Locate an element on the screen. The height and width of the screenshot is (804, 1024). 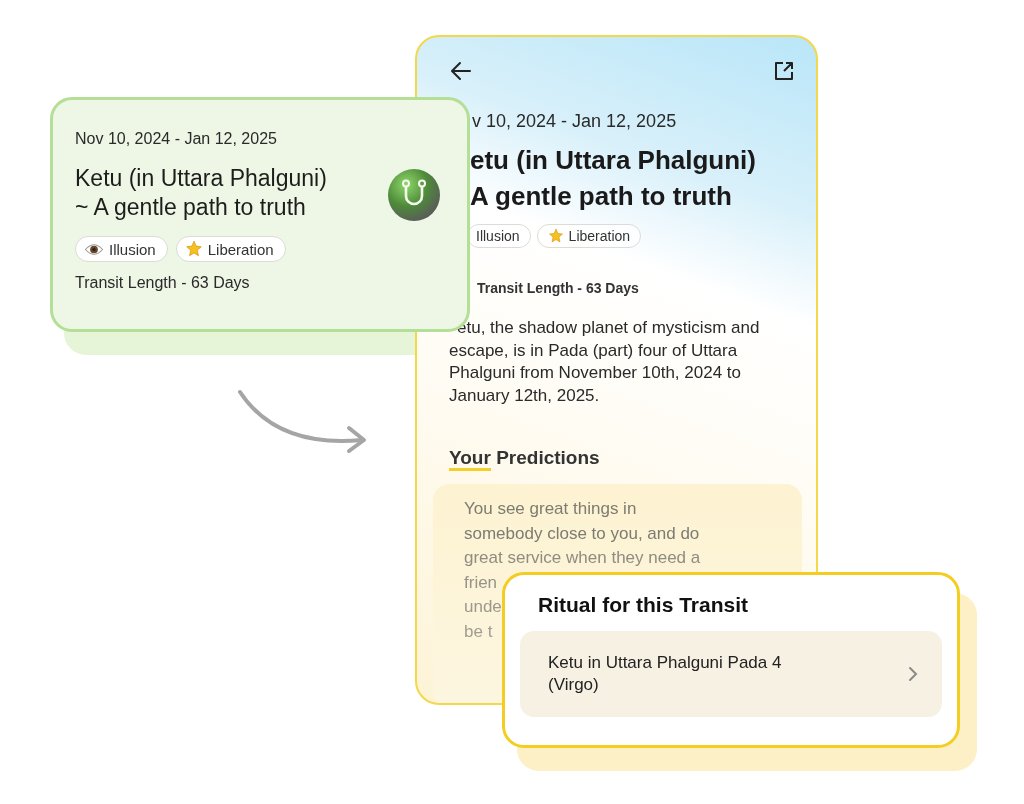
section-heading: Your Predictions is located at coordinates (632, 458).